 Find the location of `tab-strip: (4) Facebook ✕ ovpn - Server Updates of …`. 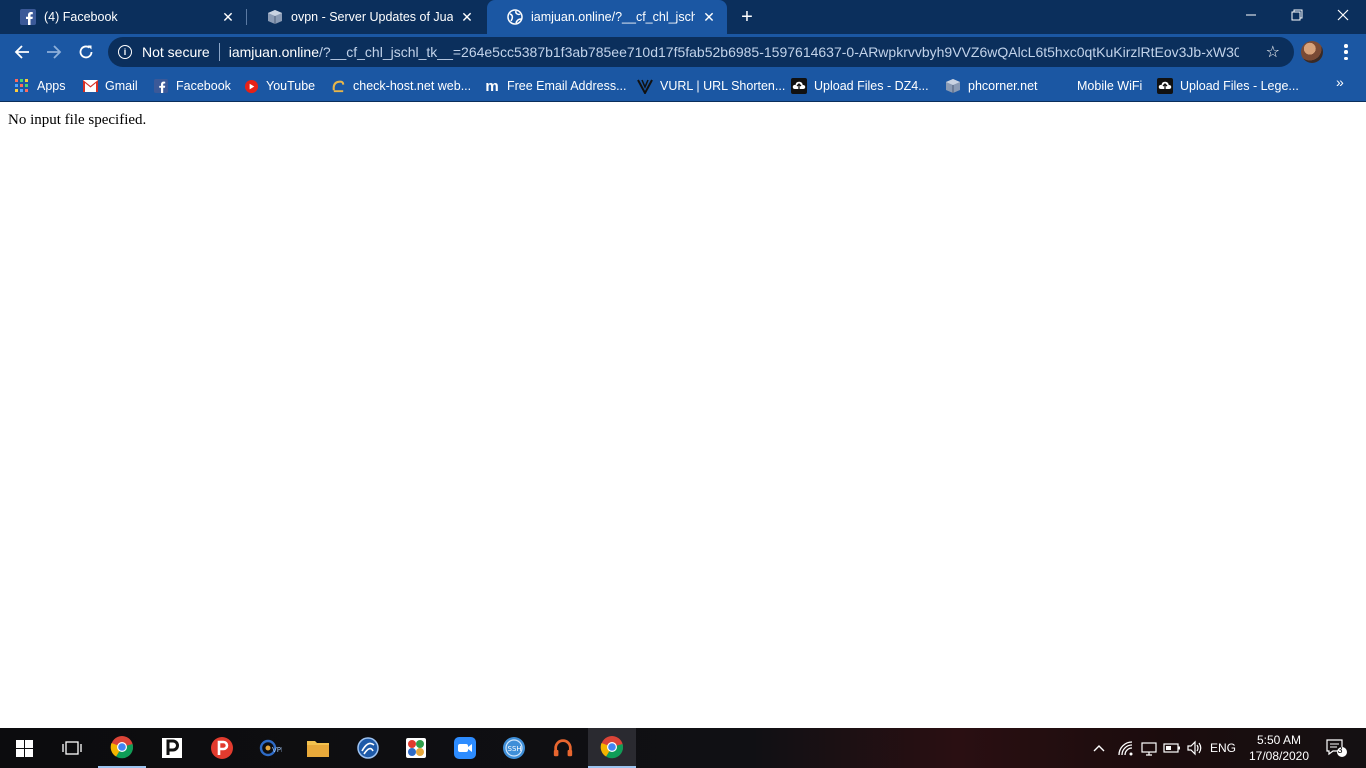

tab-strip: (4) Facebook ✕ ovpn - Server Updates of … is located at coordinates (683, 17).